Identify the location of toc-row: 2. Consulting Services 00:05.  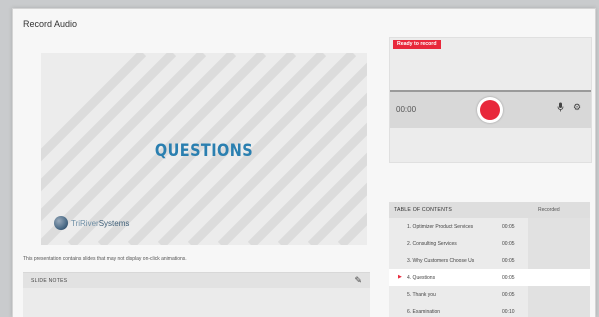
(489, 243).